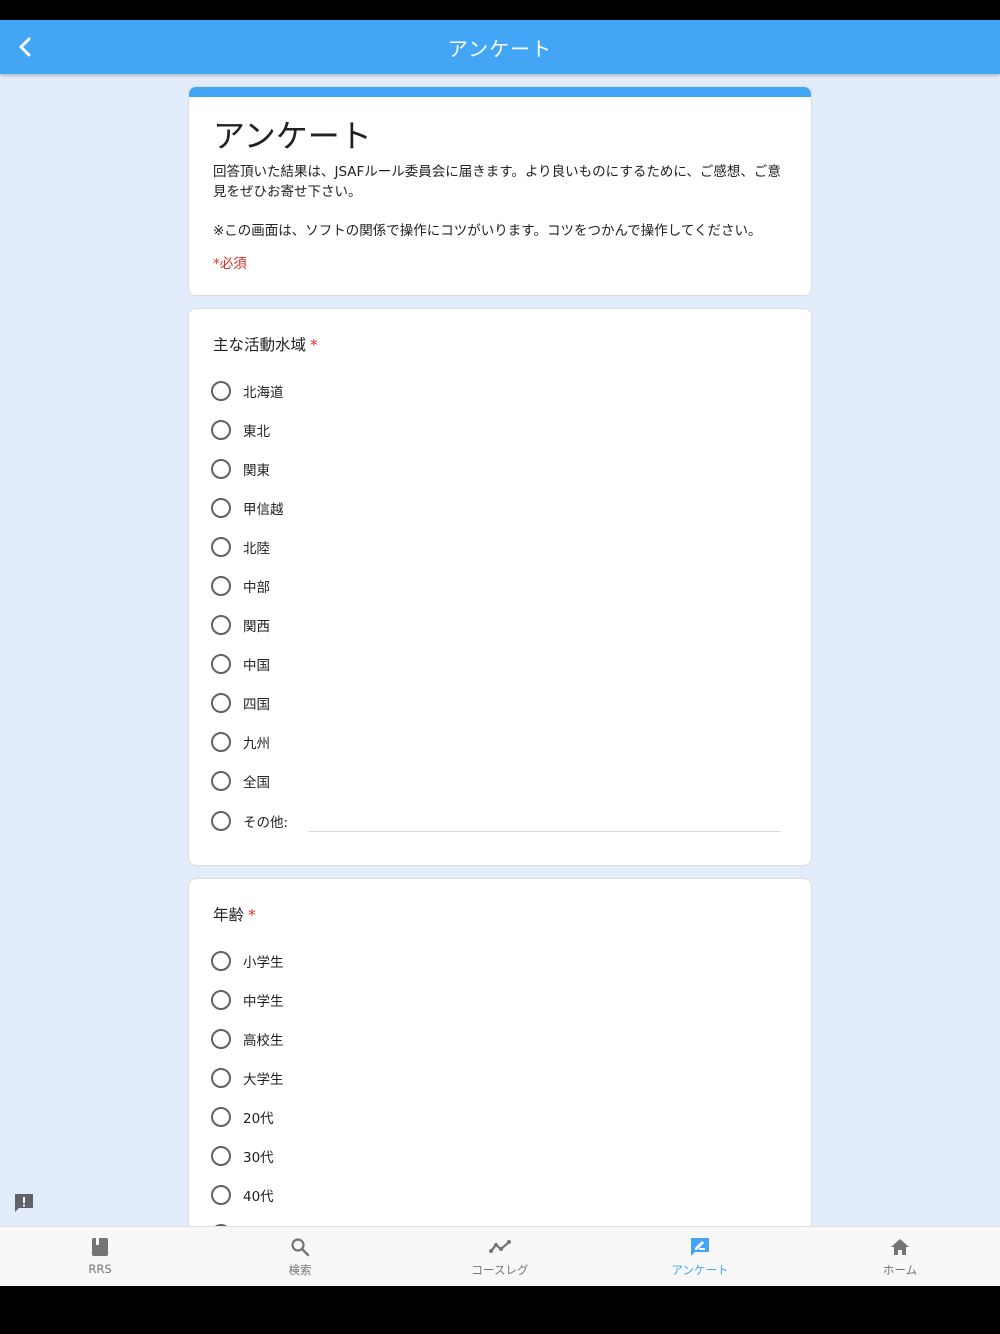 This screenshot has height=1334, width=1000. What do you see at coordinates (240, 703) in the screenshot?
I see `radio-option: 四国` at bounding box center [240, 703].